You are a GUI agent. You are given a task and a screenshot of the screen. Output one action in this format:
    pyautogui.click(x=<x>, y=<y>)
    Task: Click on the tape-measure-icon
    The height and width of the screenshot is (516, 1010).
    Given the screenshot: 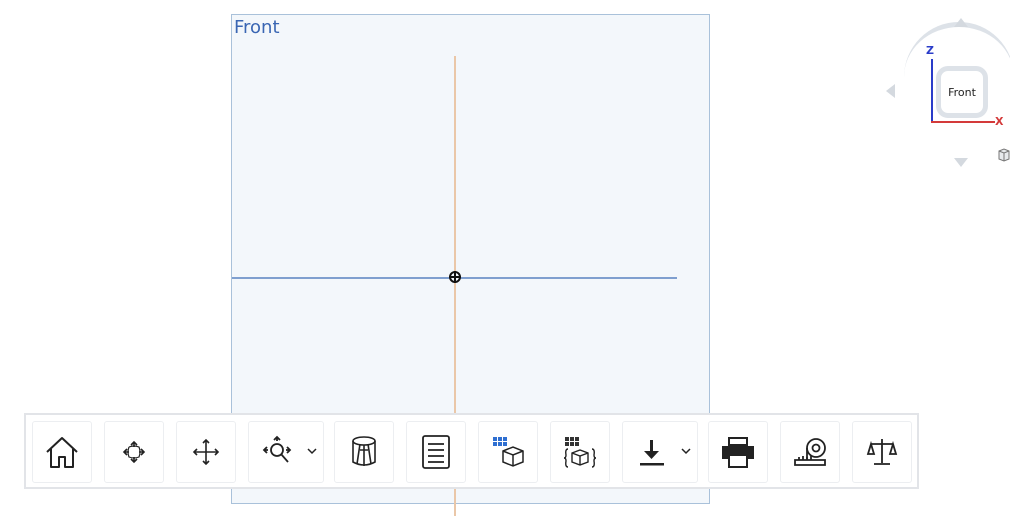 What is the action you would take?
    pyautogui.click(x=810, y=452)
    